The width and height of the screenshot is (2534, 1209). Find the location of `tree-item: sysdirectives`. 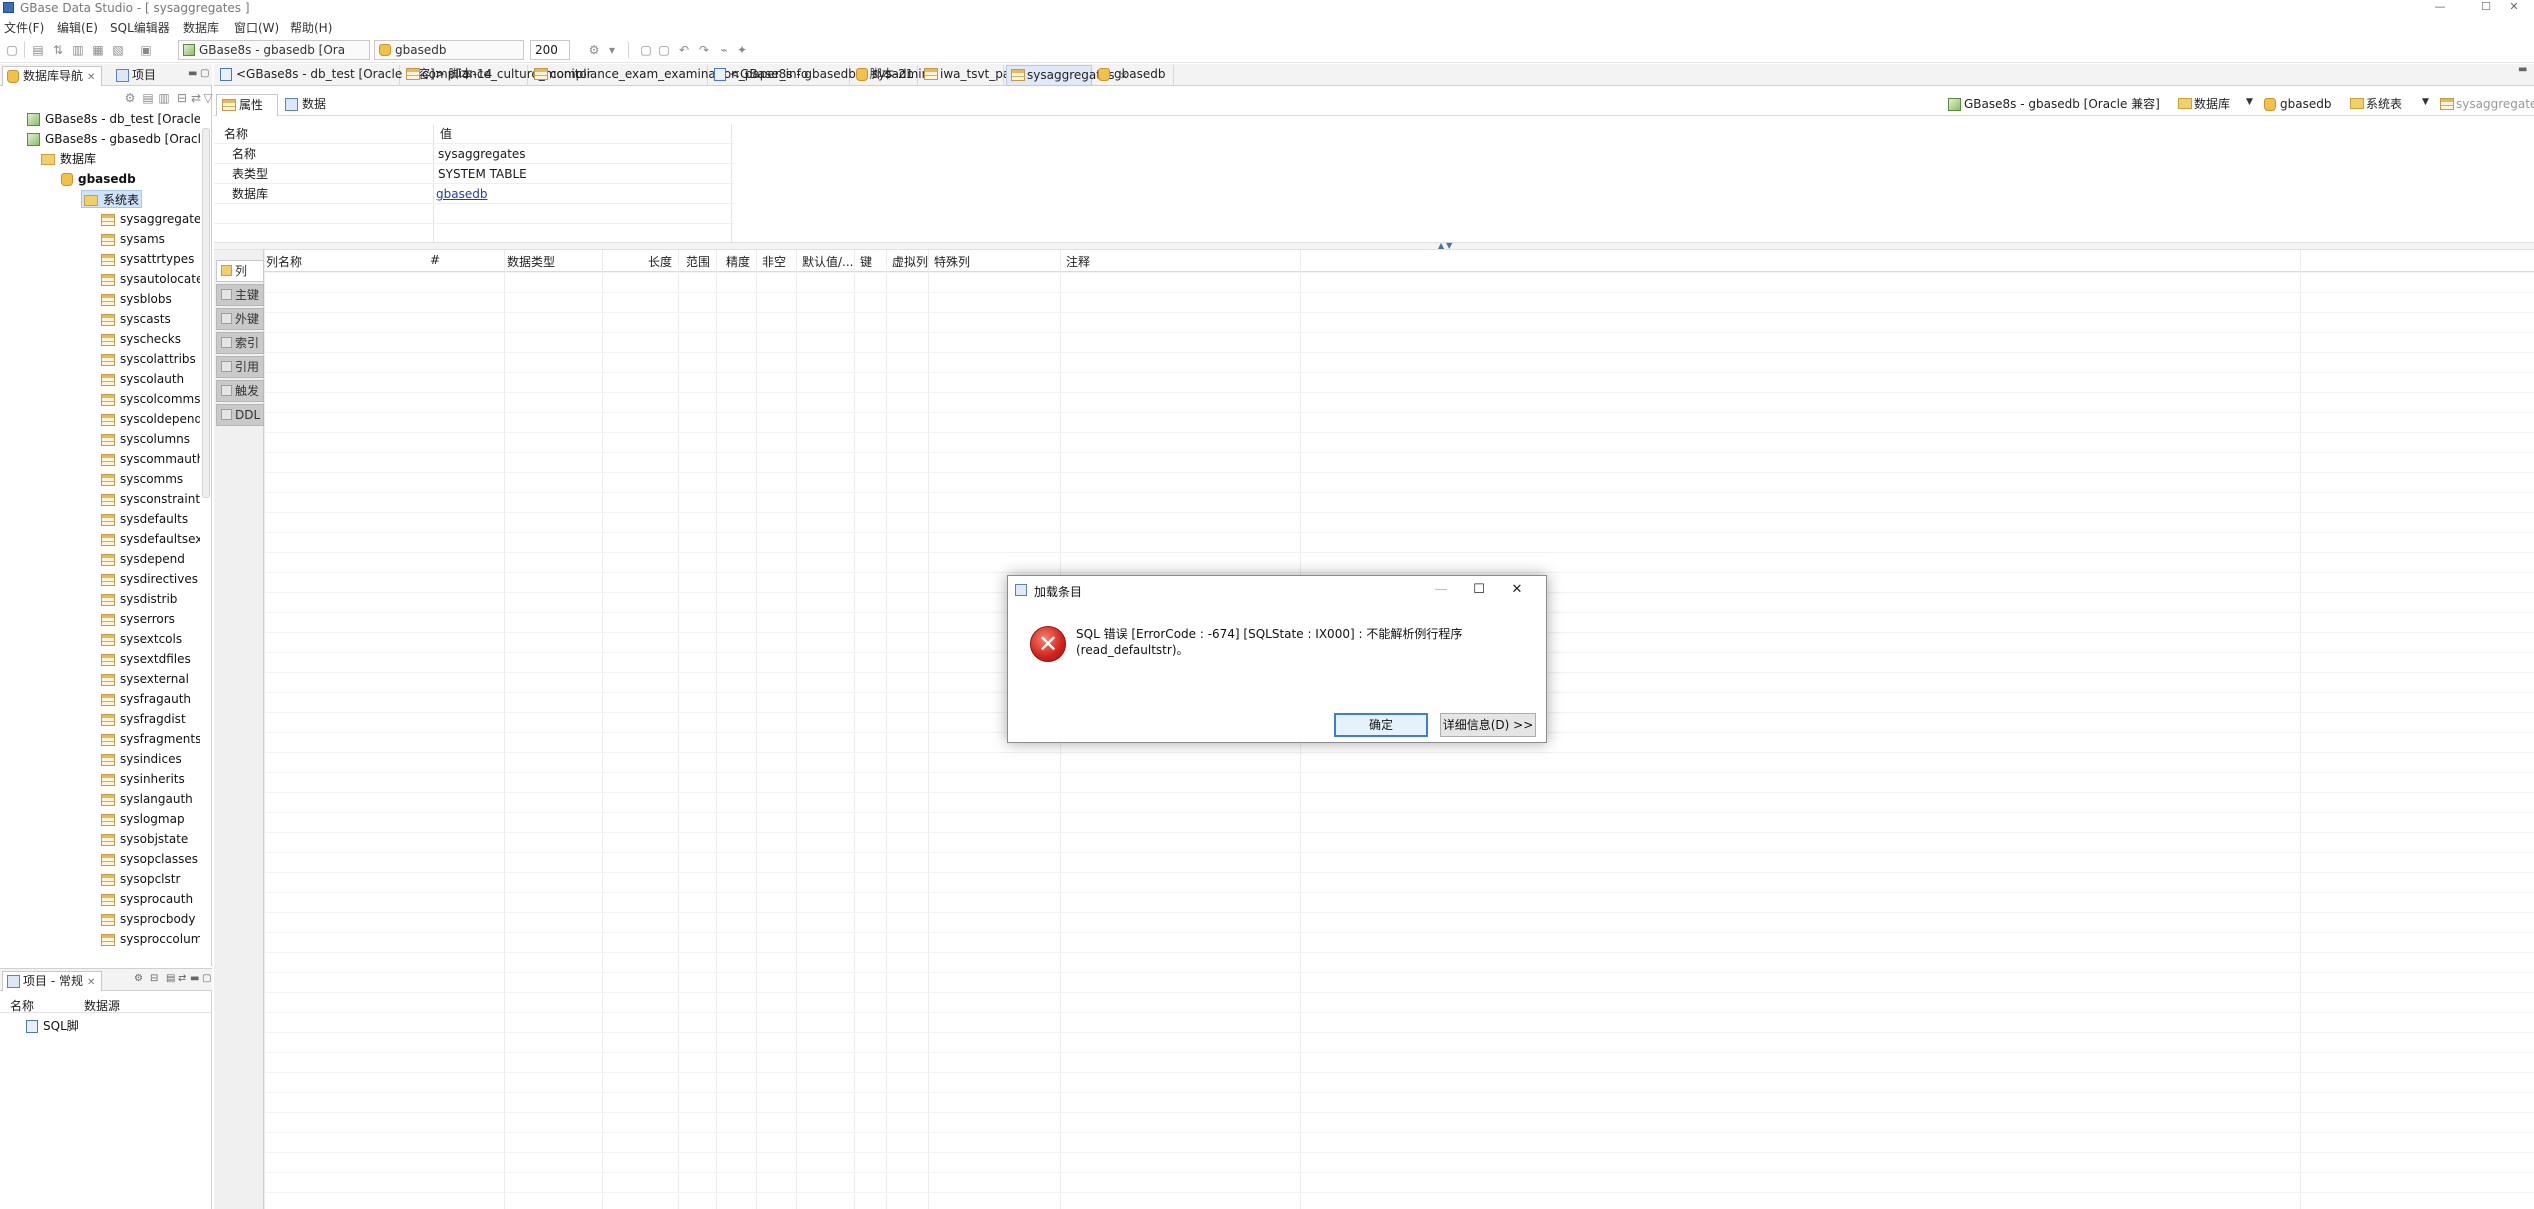

tree-item: sysdirectives is located at coordinates (149, 579).